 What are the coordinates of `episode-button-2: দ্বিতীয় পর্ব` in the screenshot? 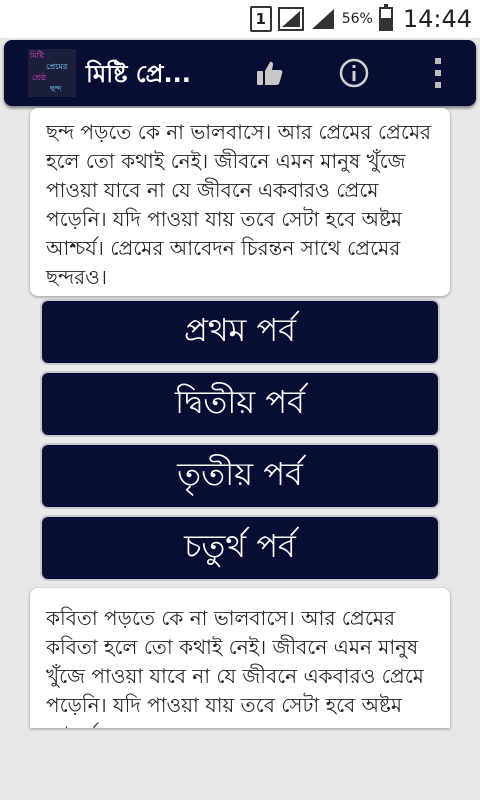 It's located at (240, 404).